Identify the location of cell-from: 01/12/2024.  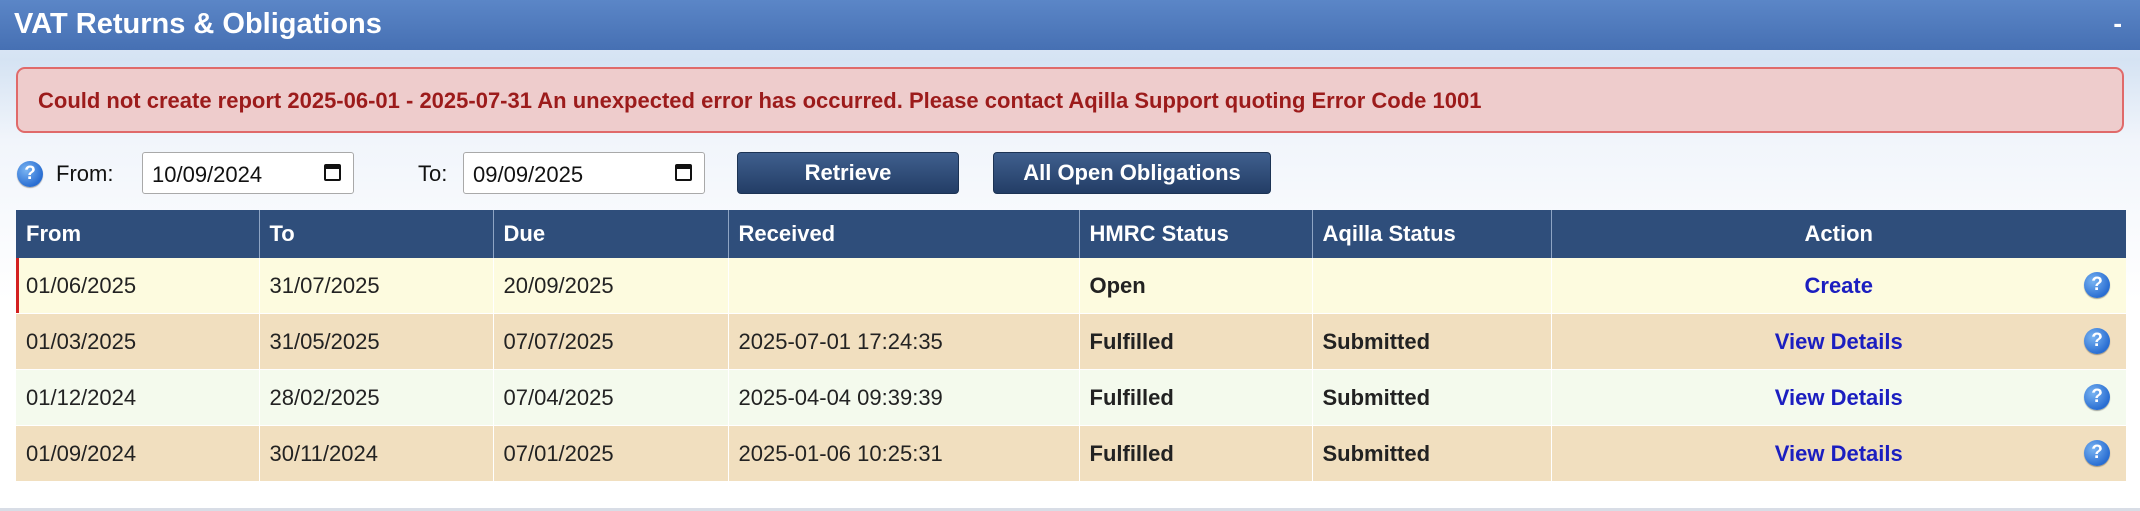
(138, 397).